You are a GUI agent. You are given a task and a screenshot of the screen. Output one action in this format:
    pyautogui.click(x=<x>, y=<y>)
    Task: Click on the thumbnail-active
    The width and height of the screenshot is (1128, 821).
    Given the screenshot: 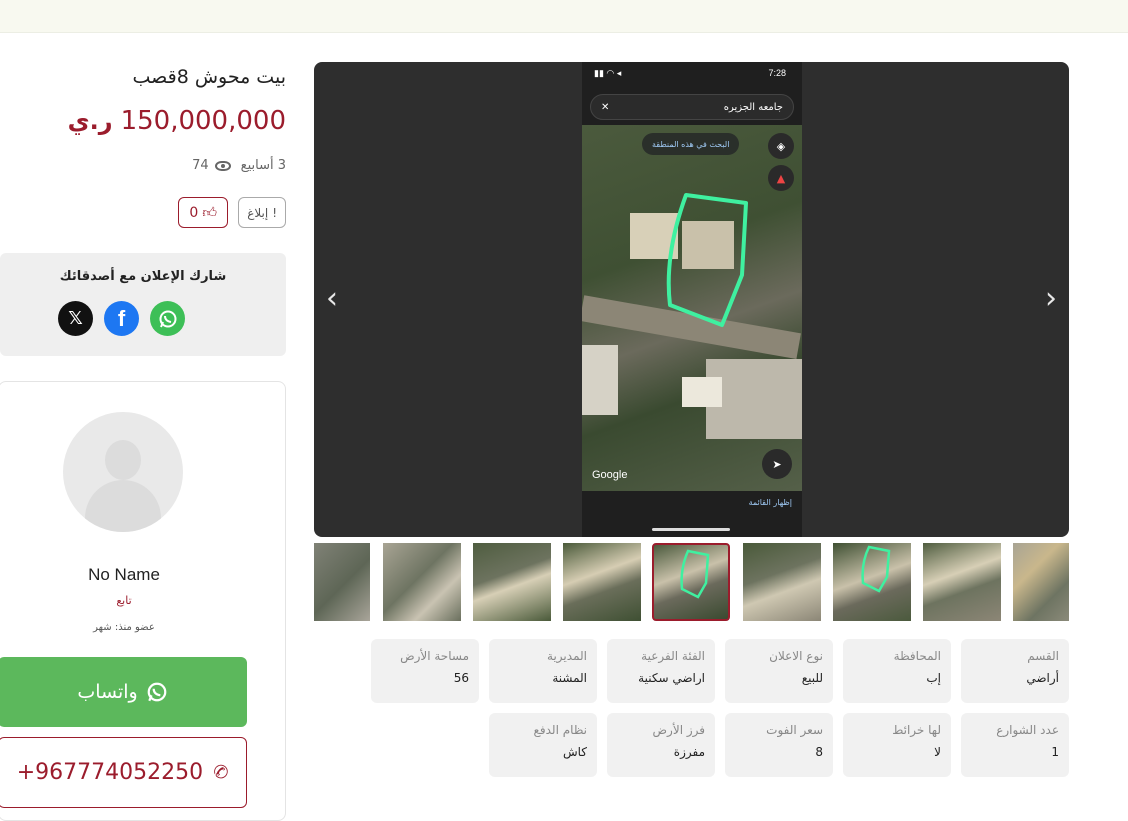 What is the action you would take?
    pyautogui.click(x=691, y=582)
    